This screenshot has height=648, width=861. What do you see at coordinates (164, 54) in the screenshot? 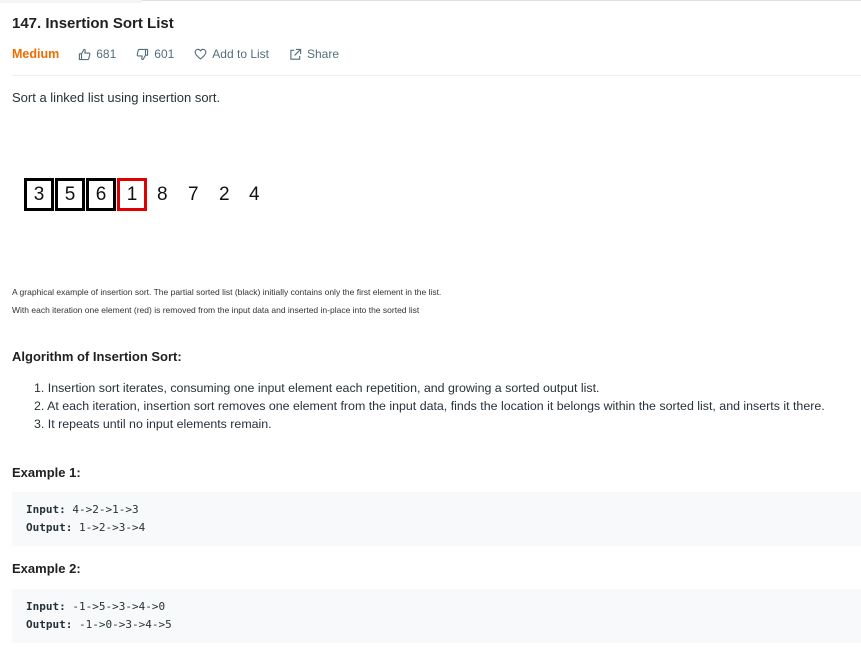
I see `dislike-count: 601` at bounding box center [164, 54].